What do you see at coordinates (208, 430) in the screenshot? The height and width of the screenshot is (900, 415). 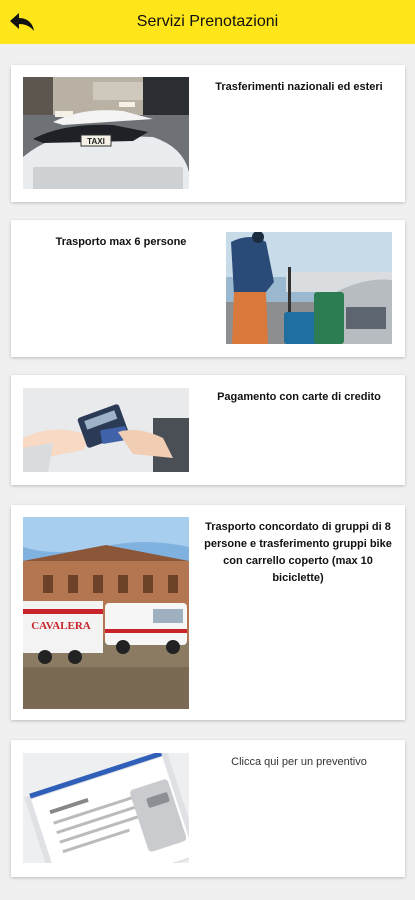 I see `service-card-payment: Pagamento con carte di credito` at bounding box center [208, 430].